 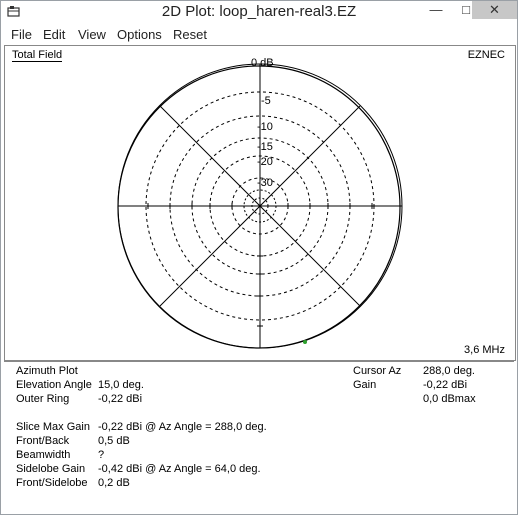 What do you see at coordinates (43, 441) in the screenshot?
I see `front-back-label: Front/Back` at bounding box center [43, 441].